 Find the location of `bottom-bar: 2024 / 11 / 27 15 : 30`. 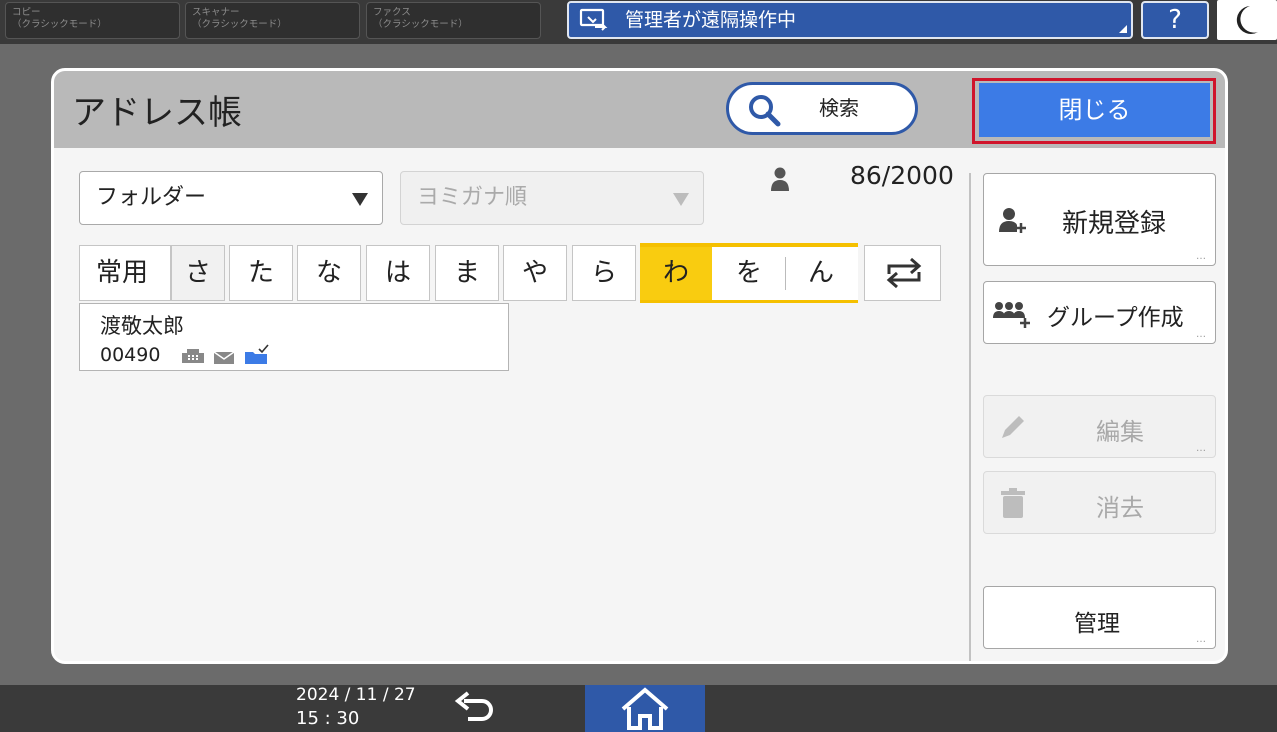

bottom-bar: 2024 / 11 / 27 15 : 30 is located at coordinates (638, 708).